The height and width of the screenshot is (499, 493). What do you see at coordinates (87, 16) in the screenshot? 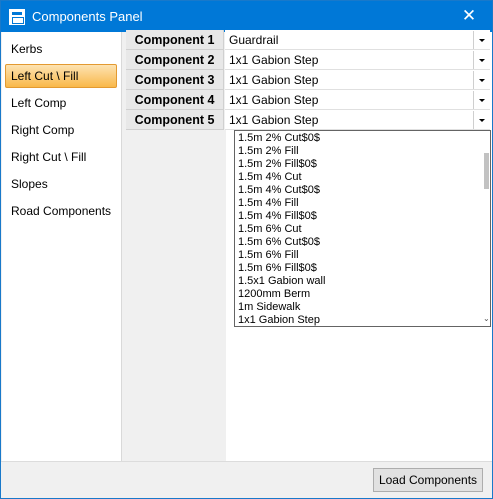
I see `window-title: Components Panel` at bounding box center [87, 16].